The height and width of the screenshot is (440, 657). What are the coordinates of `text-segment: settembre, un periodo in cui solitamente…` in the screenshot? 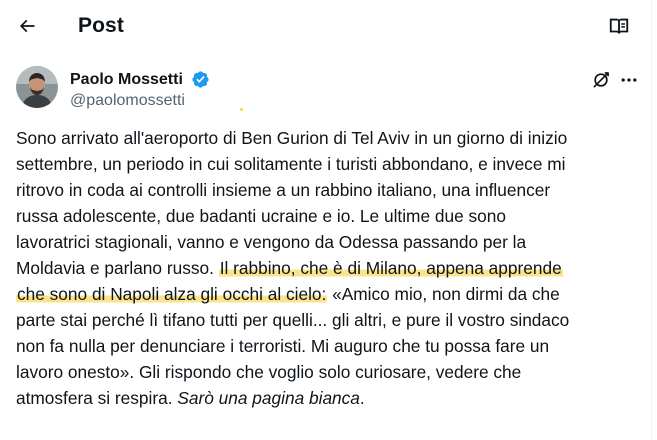 It's located at (291, 164).